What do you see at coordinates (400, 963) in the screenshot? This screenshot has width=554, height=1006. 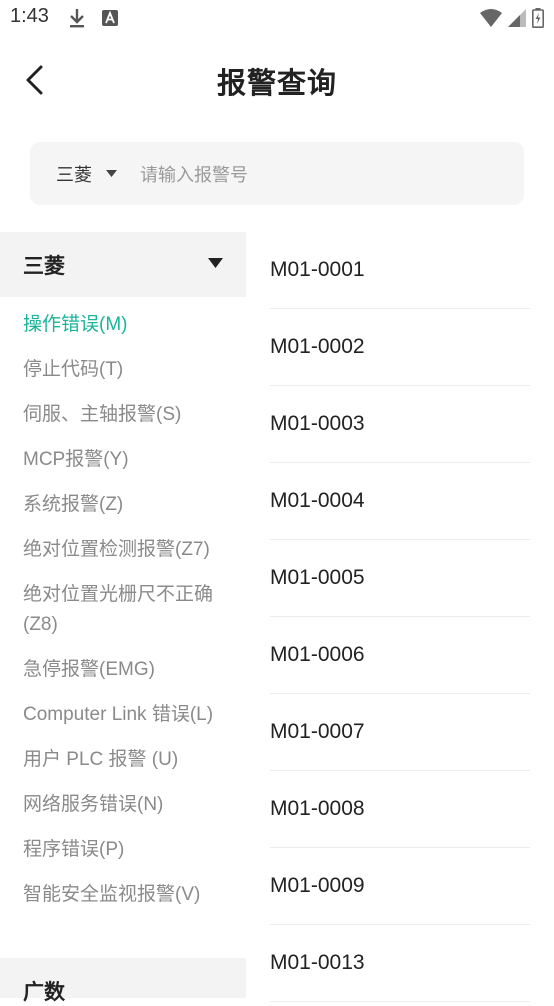 I see `alarm-code-item: M01-0013` at bounding box center [400, 963].